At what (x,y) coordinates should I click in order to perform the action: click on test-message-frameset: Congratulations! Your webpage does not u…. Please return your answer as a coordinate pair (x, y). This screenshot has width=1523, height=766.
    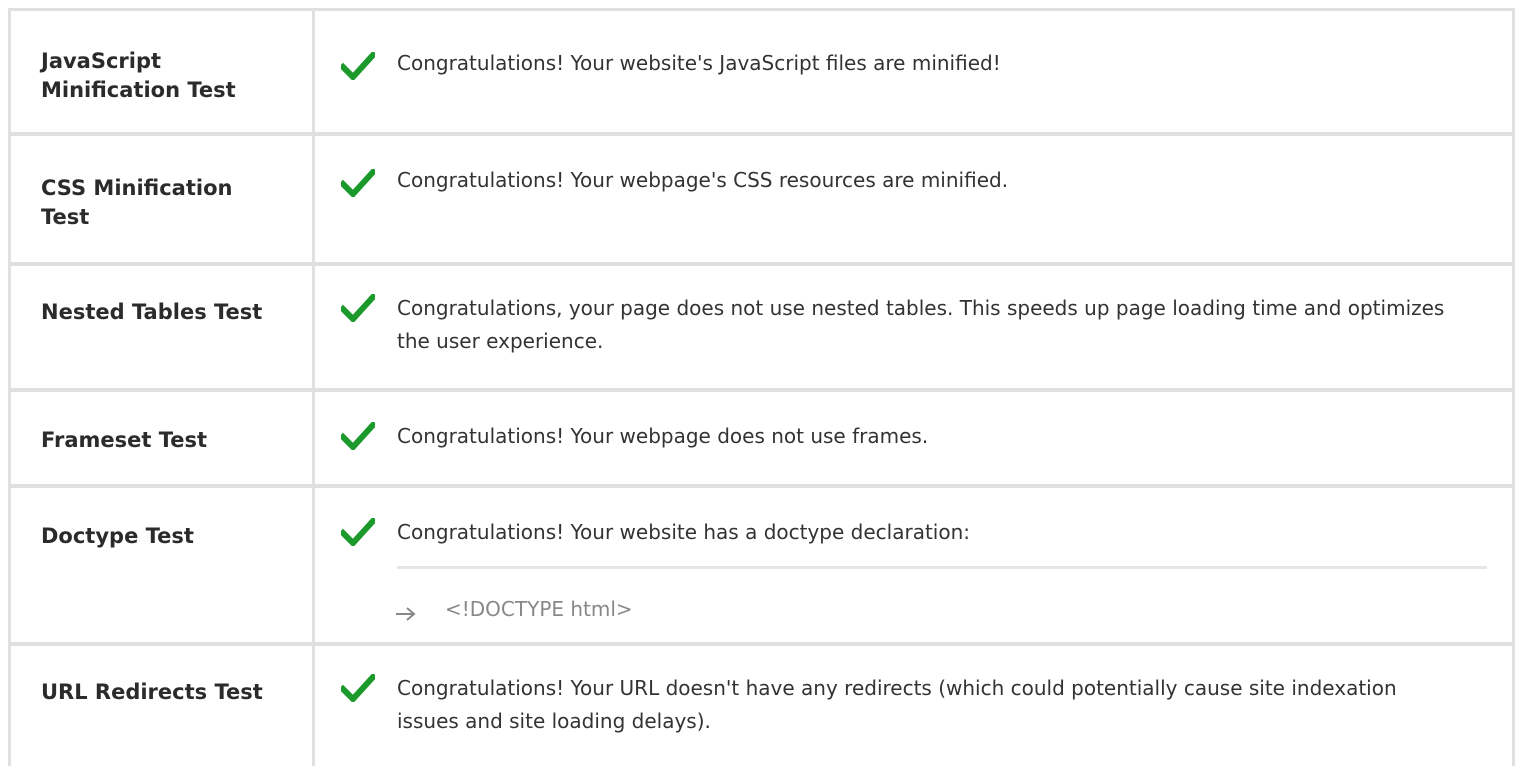
    Looking at the image, I should click on (663, 436).